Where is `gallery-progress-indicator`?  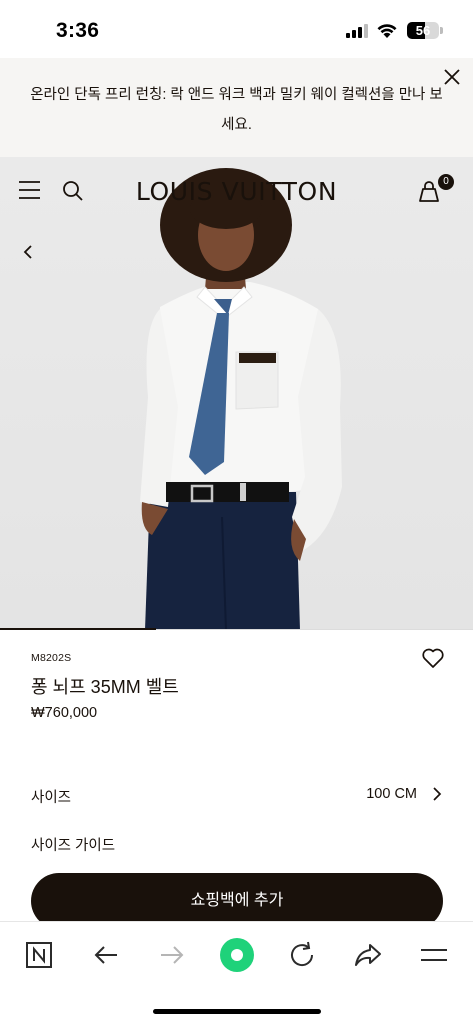 gallery-progress-indicator is located at coordinates (78, 629).